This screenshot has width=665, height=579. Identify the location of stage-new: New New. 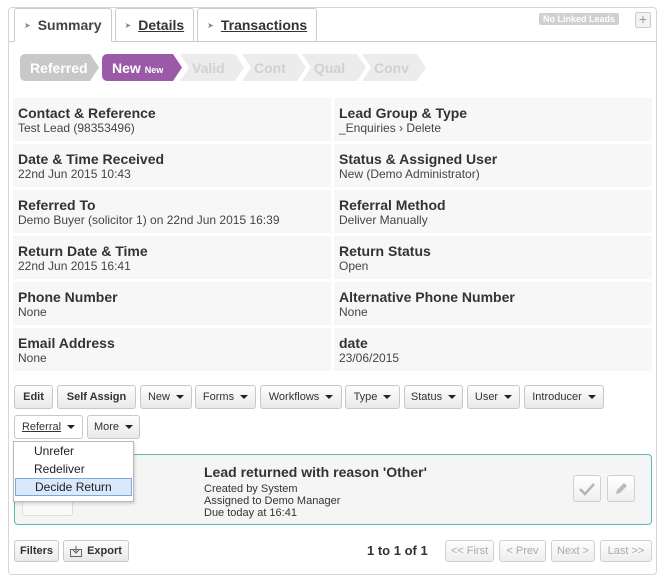
(142, 67).